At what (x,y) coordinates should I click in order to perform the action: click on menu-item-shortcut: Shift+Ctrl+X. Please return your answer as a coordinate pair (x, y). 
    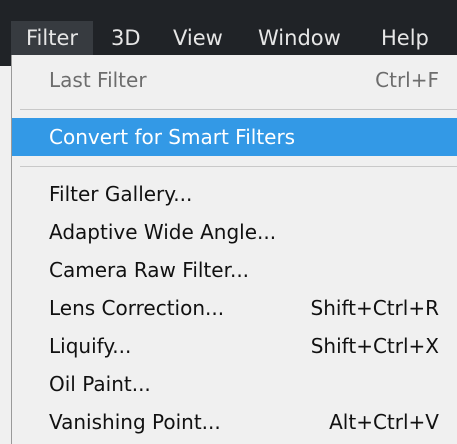
    Looking at the image, I should click on (374, 346).